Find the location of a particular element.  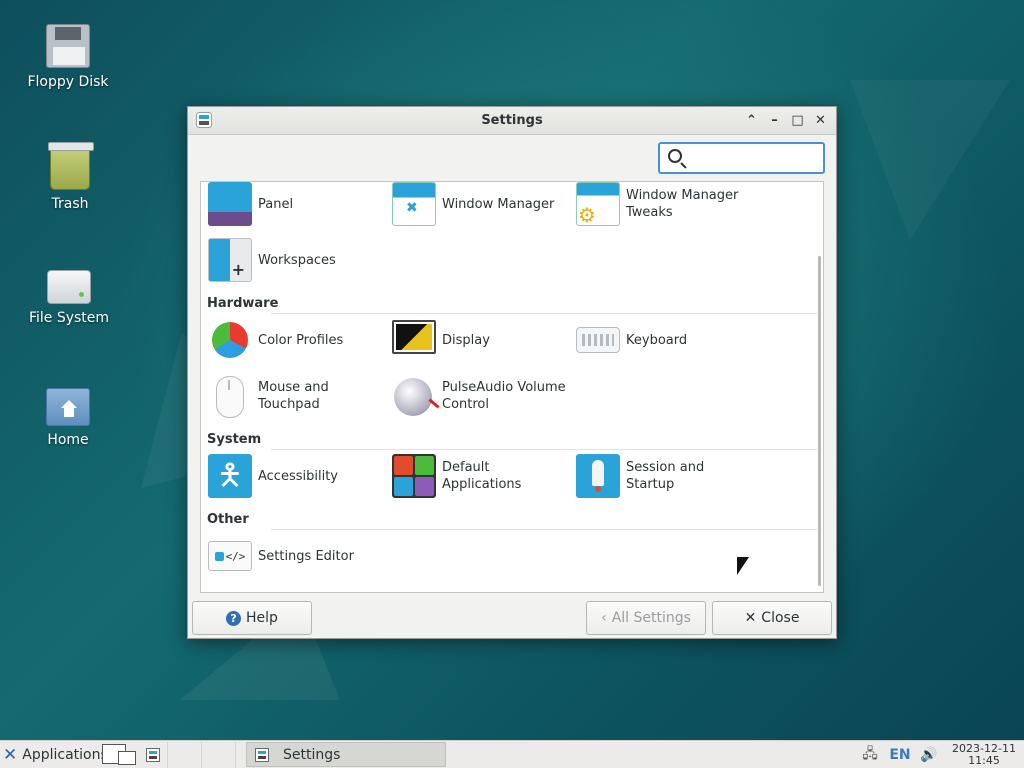

desktop-icon-home: Home is located at coordinates (68, 416).